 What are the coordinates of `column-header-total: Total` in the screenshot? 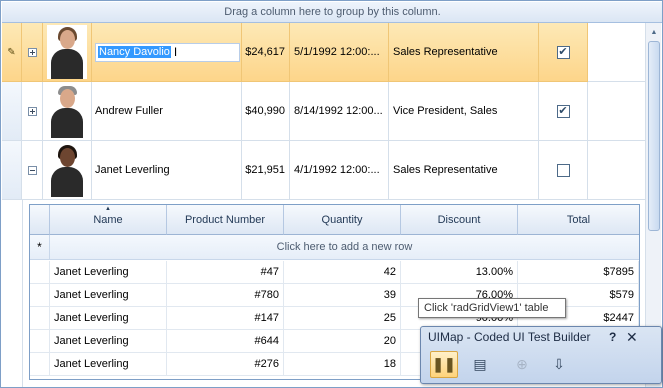 It's located at (578, 220).